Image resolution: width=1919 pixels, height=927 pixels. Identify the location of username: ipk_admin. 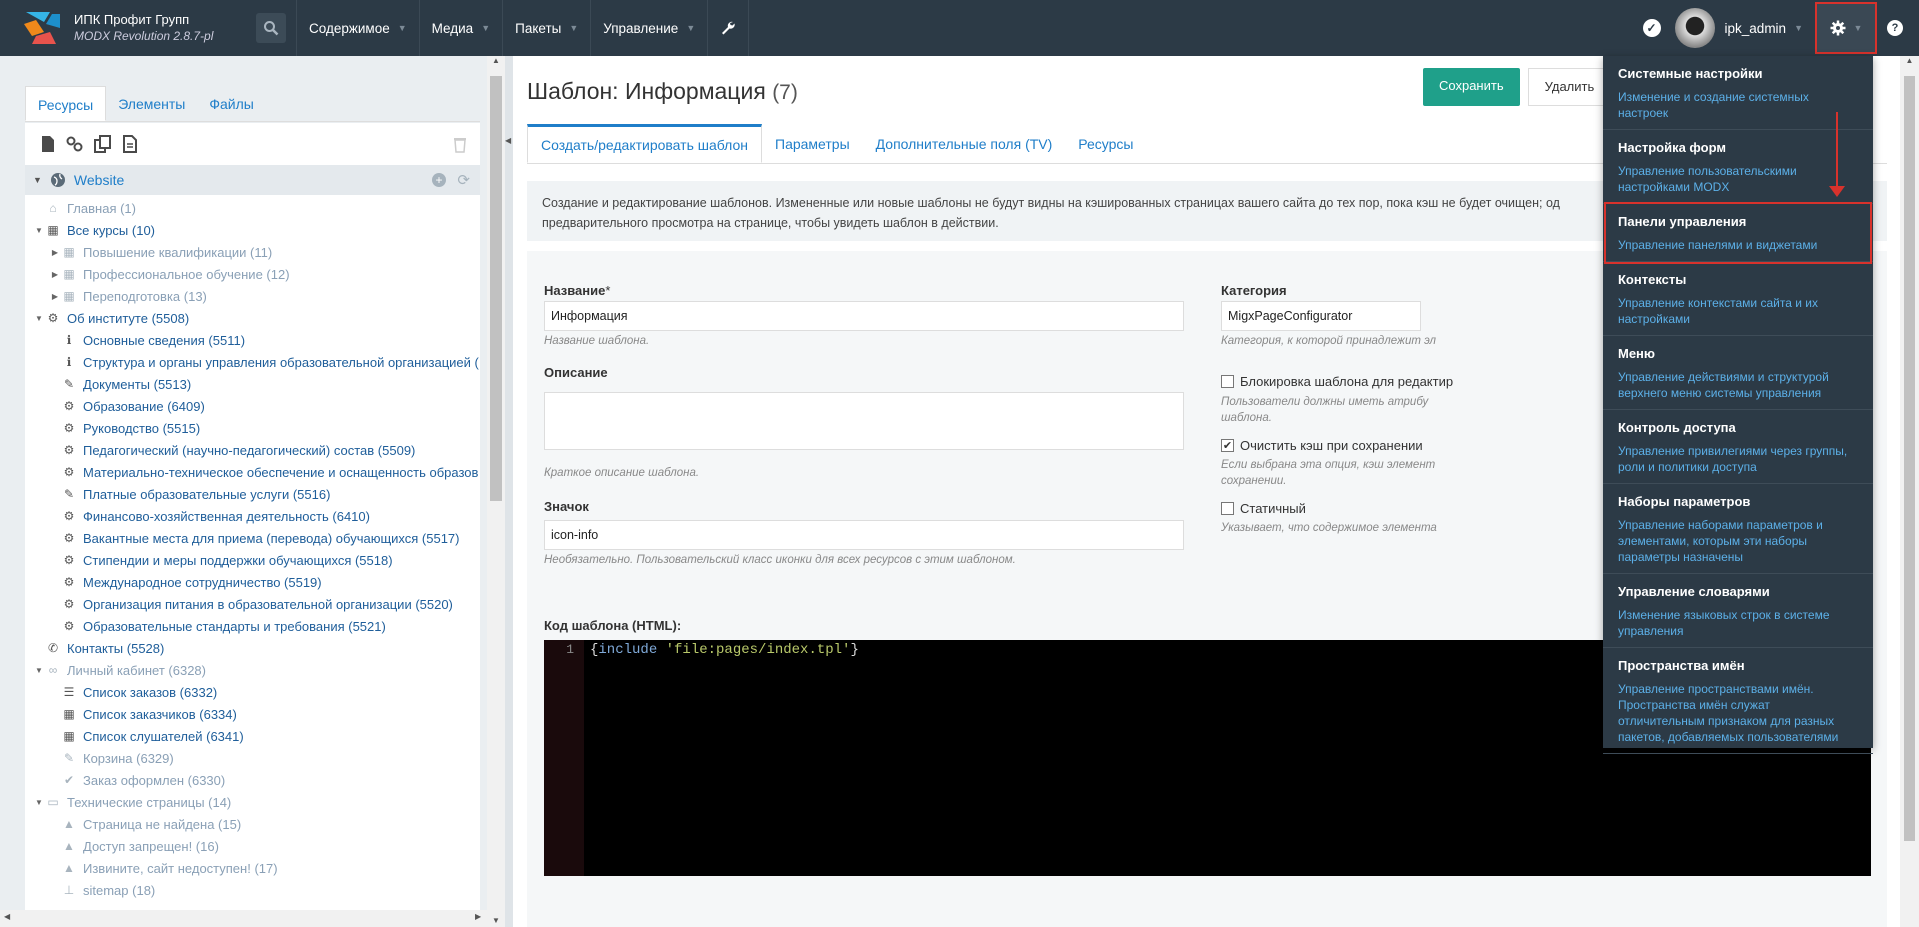
(1756, 28).